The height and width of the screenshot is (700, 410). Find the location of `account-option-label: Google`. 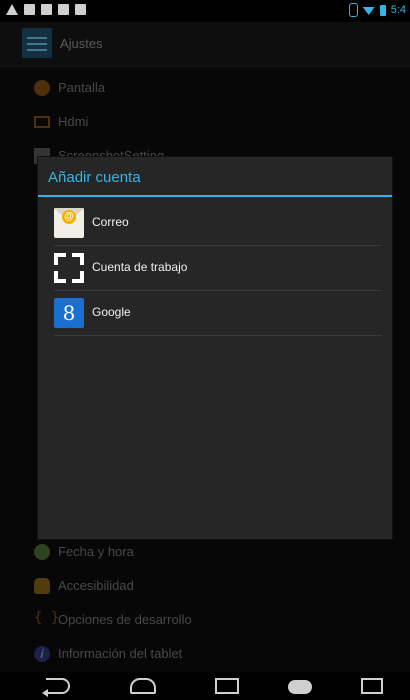

account-option-label: Google is located at coordinates (111, 312).